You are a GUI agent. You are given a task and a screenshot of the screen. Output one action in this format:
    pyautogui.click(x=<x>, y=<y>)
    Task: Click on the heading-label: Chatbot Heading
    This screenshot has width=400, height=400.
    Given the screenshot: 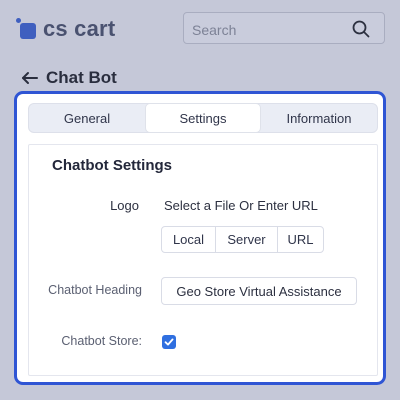 What is the action you would take?
    pyautogui.click(x=95, y=290)
    